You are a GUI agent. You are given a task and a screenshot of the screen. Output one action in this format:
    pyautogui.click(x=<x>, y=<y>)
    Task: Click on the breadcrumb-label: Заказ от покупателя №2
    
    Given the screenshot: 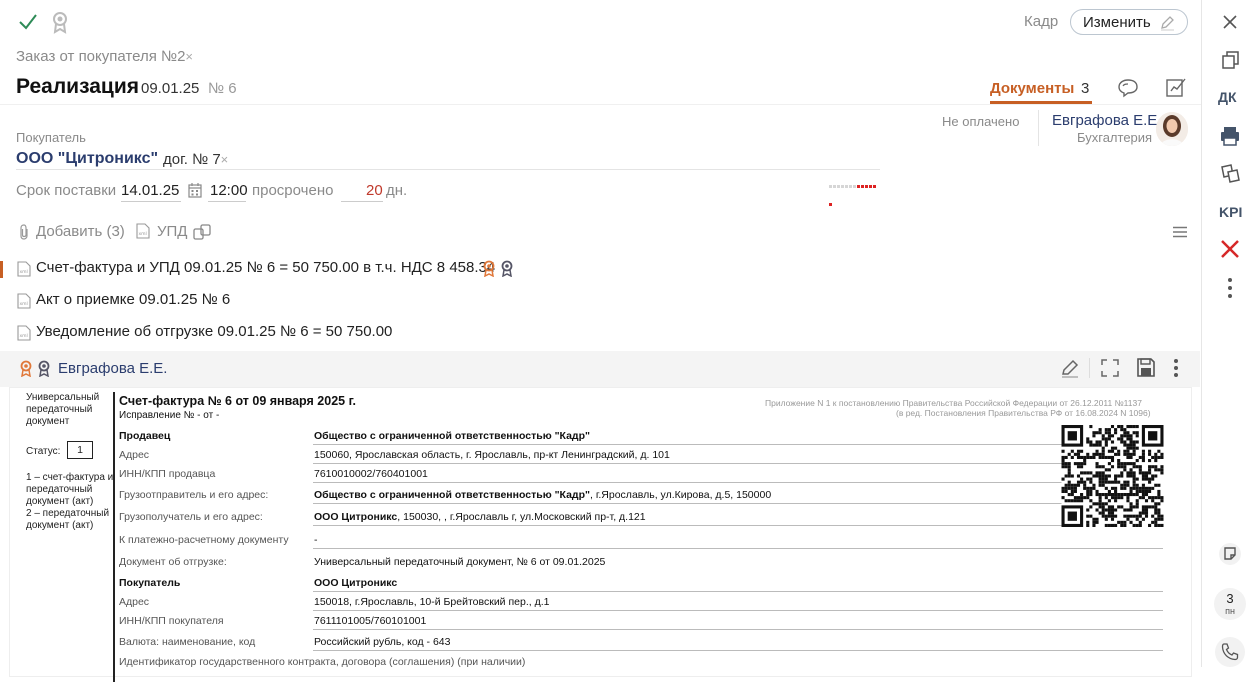 What is the action you would take?
    pyautogui.click(x=100, y=56)
    